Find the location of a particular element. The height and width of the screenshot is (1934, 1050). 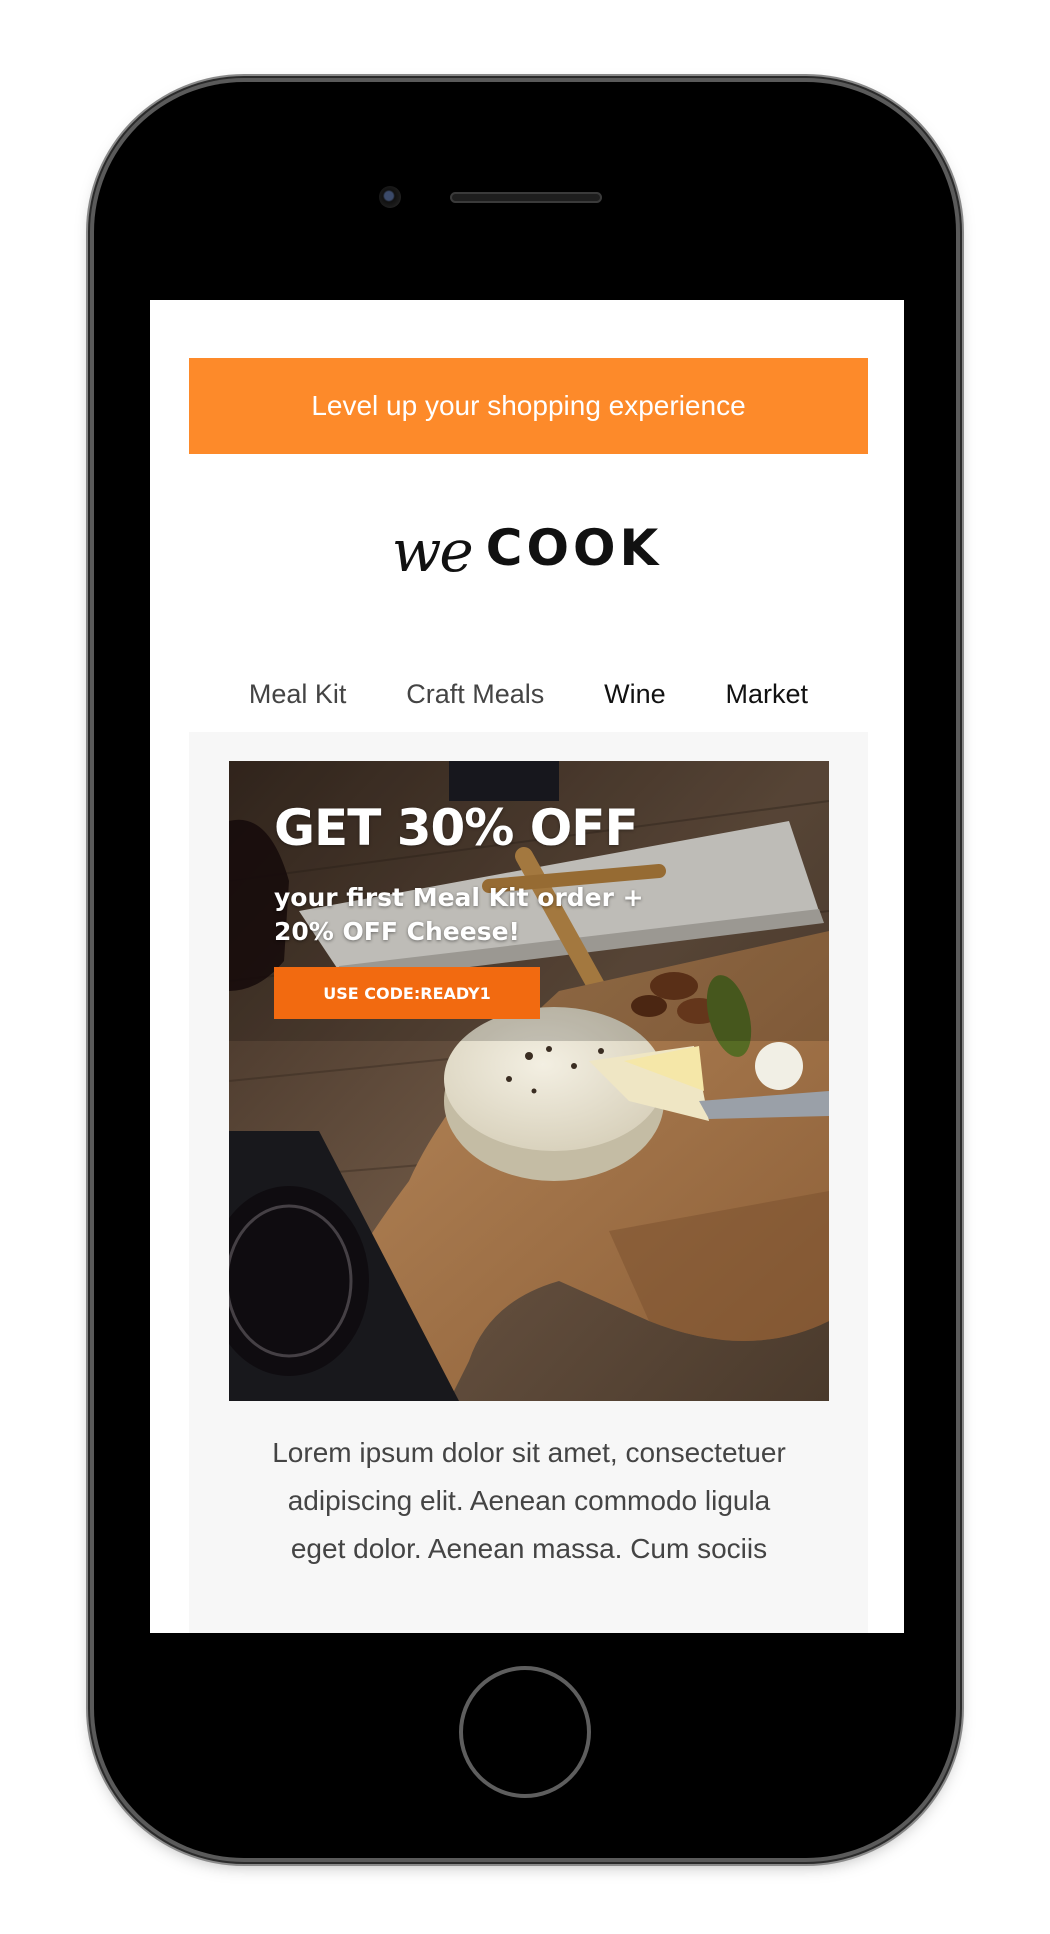

hero-headline: GET 30% OFF is located at coordinates (456, 828).